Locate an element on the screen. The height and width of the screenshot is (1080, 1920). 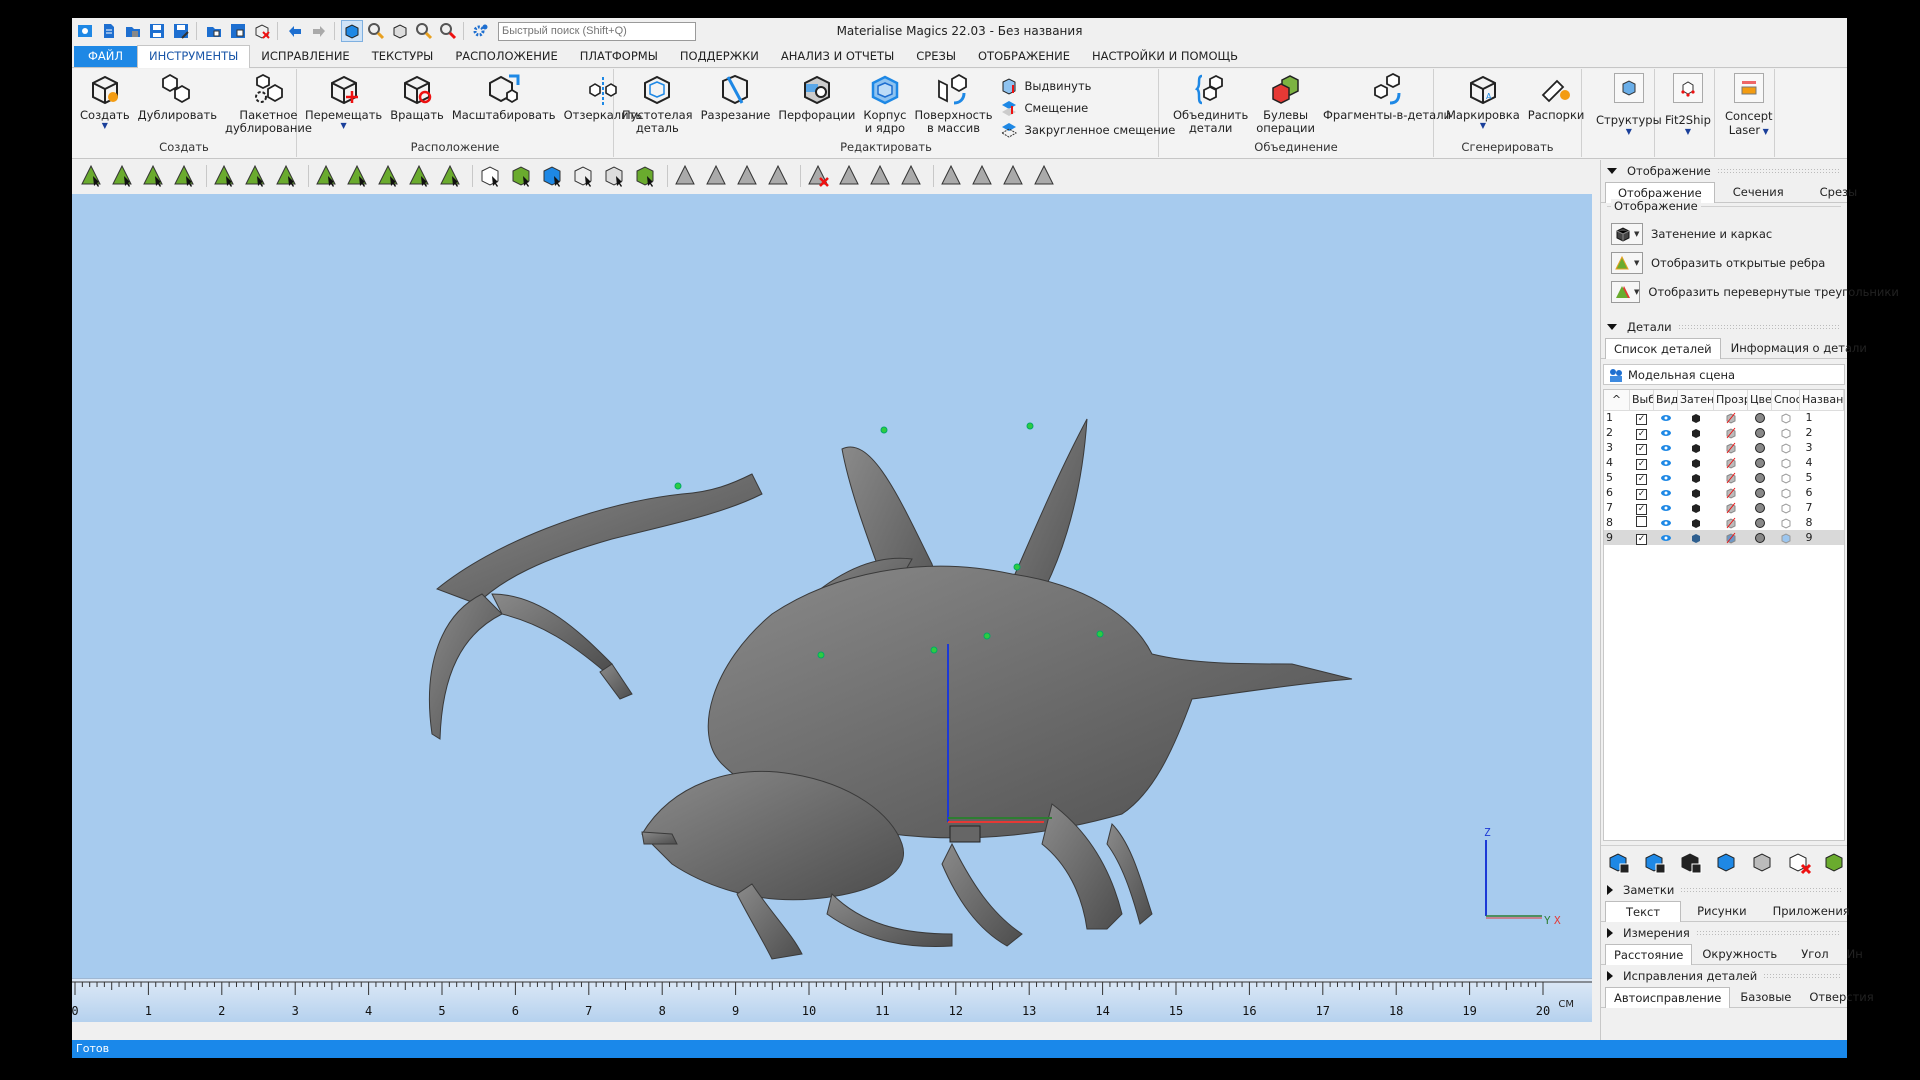
tab-images: Рисунки is located at coordinates (1721, 911).